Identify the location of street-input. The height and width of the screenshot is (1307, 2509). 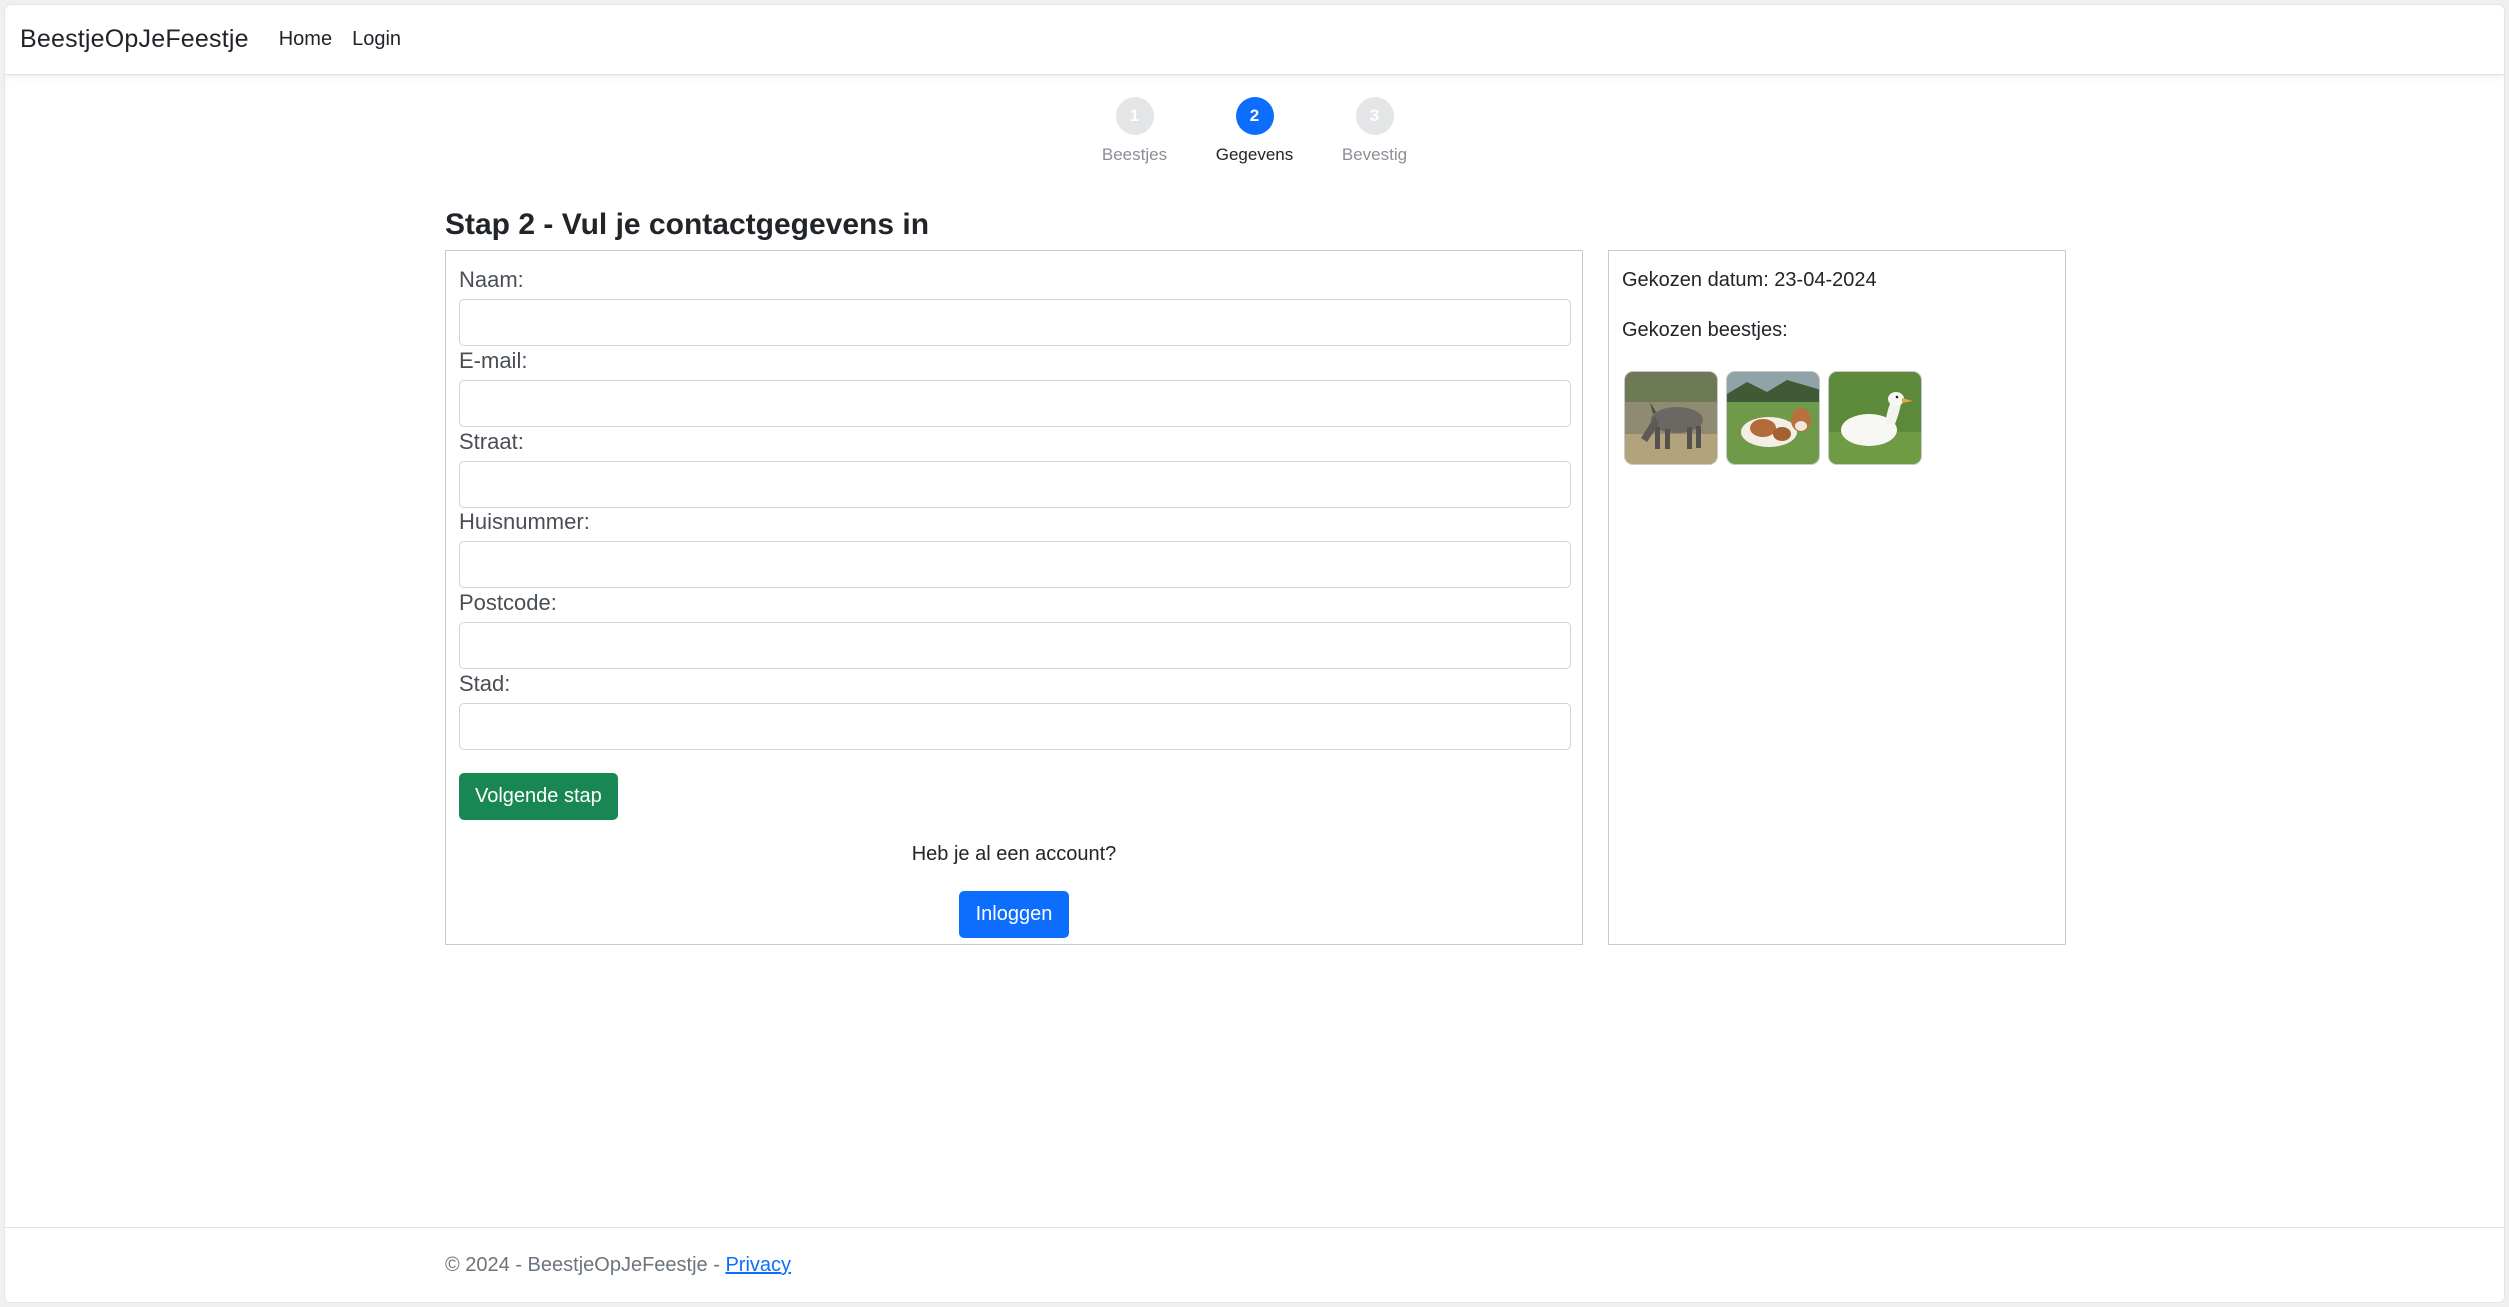
(1015, 484).